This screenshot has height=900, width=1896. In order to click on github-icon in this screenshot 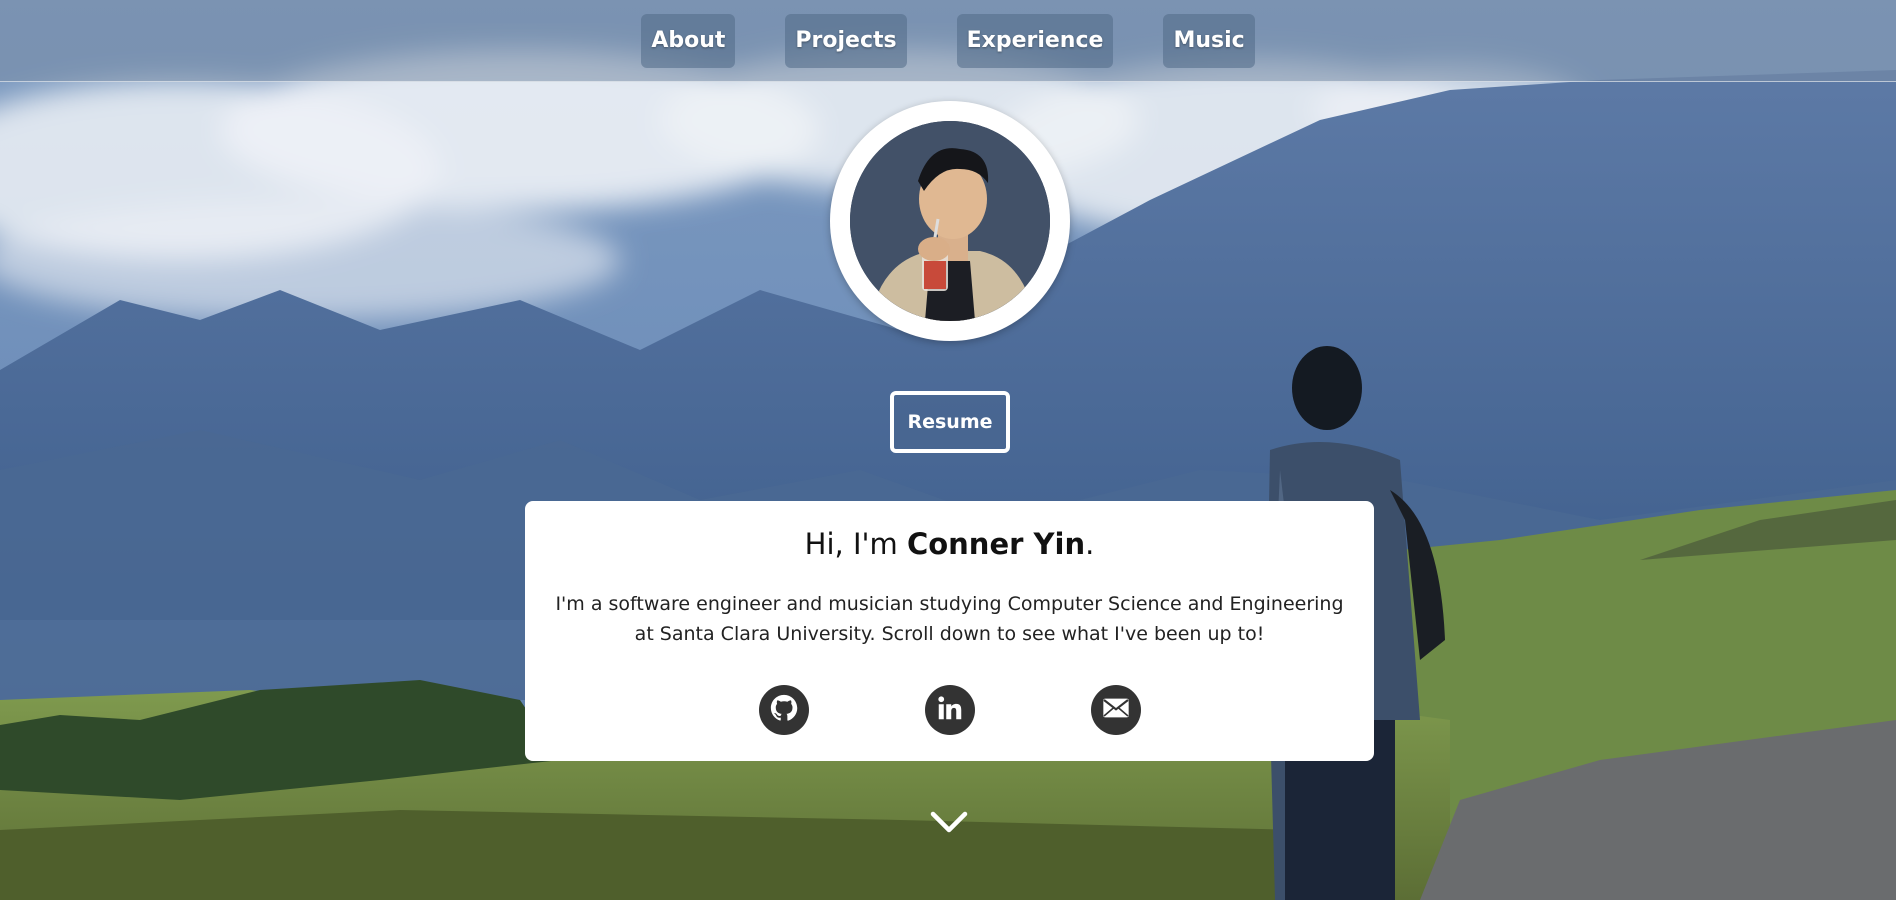, I will do `click(784, 710)`.